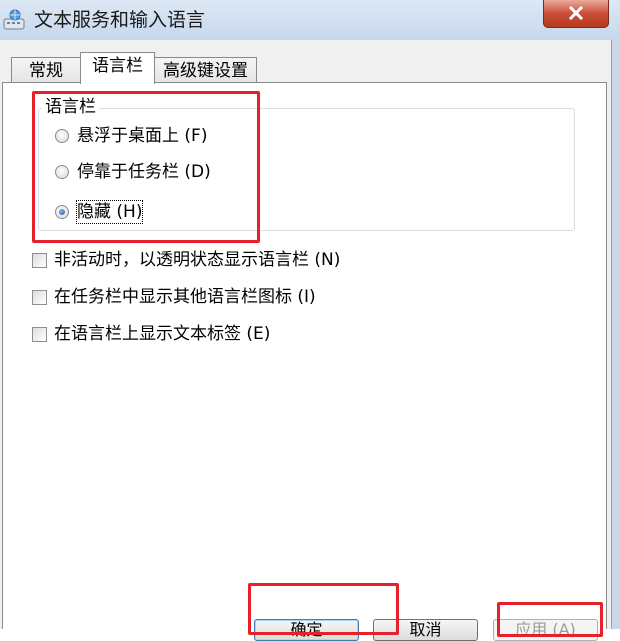  I want to click on checkbox-label: 在任务栏中显示其他语言栏图标 (I), so click(185, 297).